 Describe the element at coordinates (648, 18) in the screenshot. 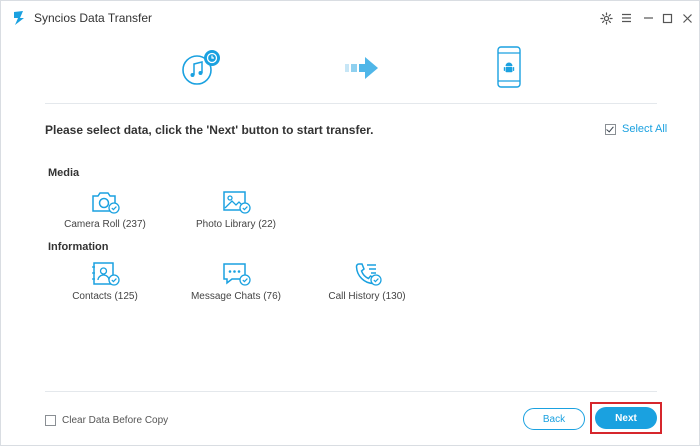

I see `minimize-icon` at that location.